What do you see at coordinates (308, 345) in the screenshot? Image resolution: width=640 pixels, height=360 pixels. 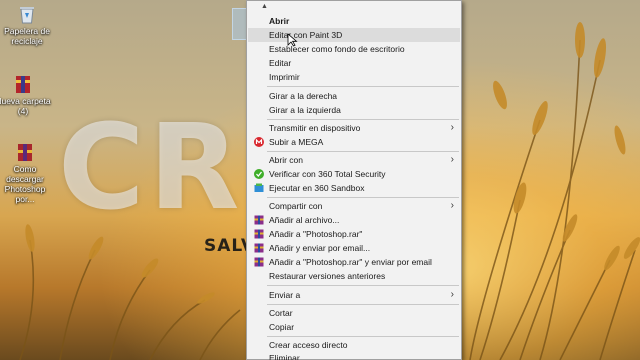 I see `menu-item-label: Crear acceso directo` at bounding box center [308, 345].